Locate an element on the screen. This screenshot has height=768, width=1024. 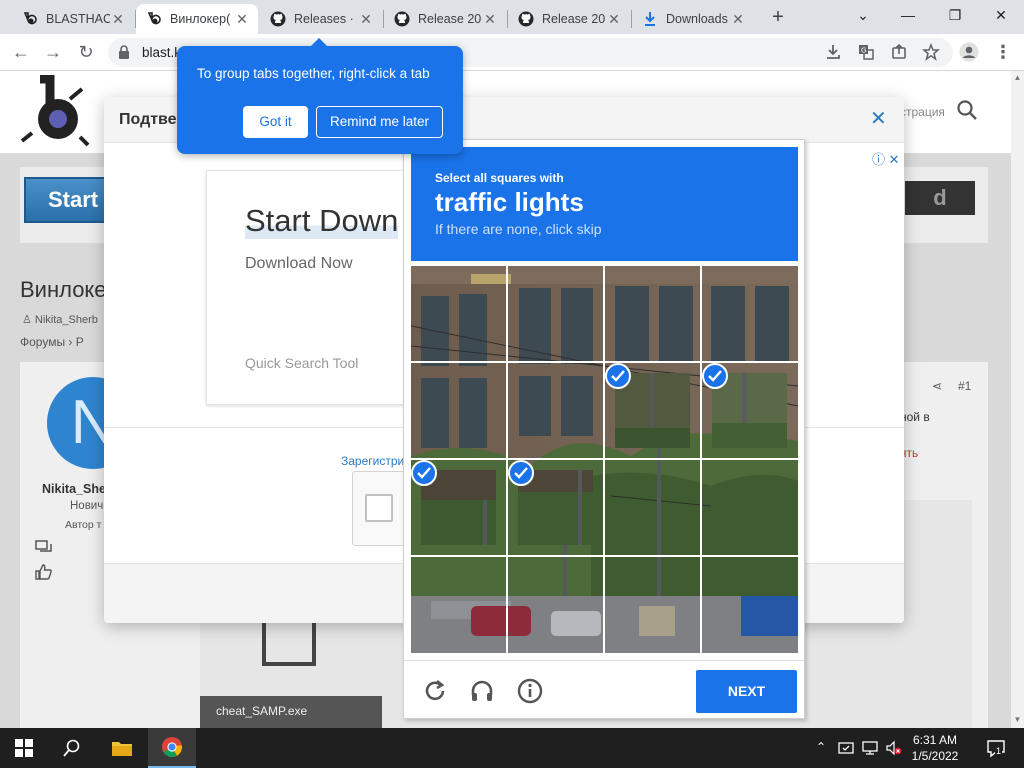
share-icon is located at coordinates (899, 52).